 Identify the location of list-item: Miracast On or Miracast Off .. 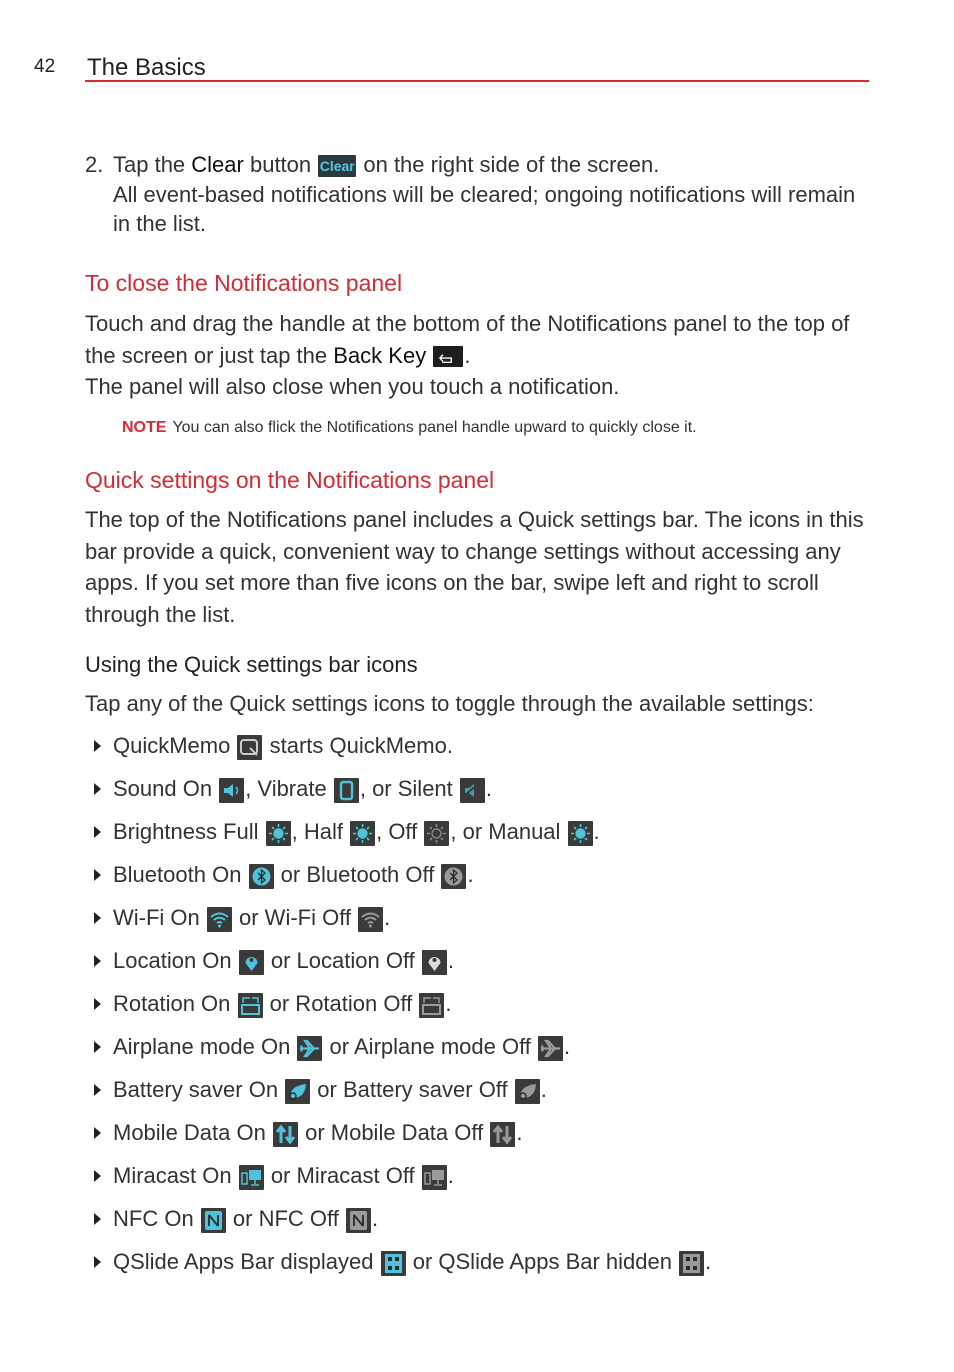
(398, 1180).